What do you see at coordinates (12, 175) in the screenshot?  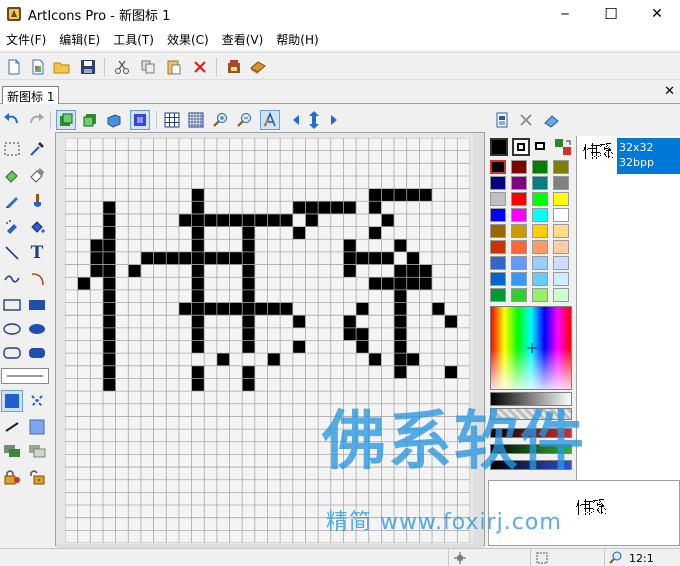 I see `eraser-tool` at bounding box center [12, 175].